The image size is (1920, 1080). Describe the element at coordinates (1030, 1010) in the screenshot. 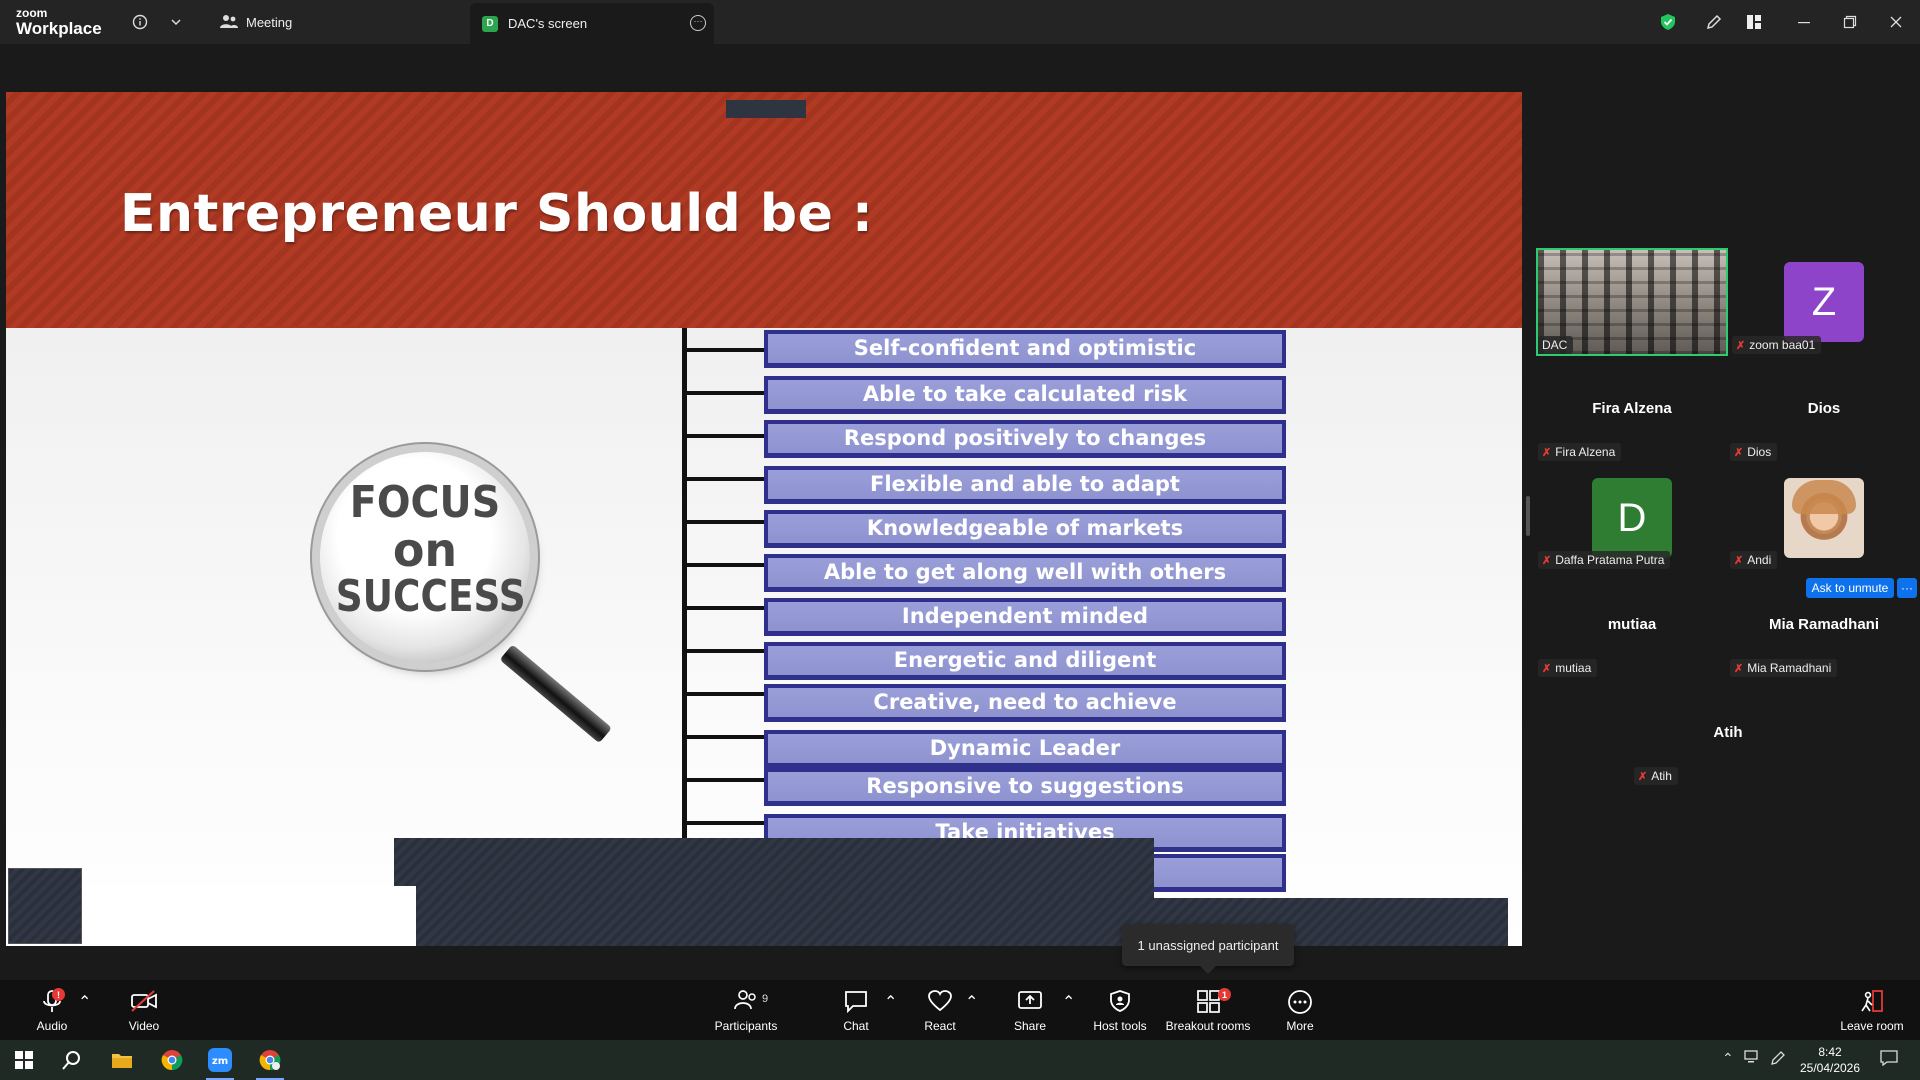

I see `share-button: Share` at that location.